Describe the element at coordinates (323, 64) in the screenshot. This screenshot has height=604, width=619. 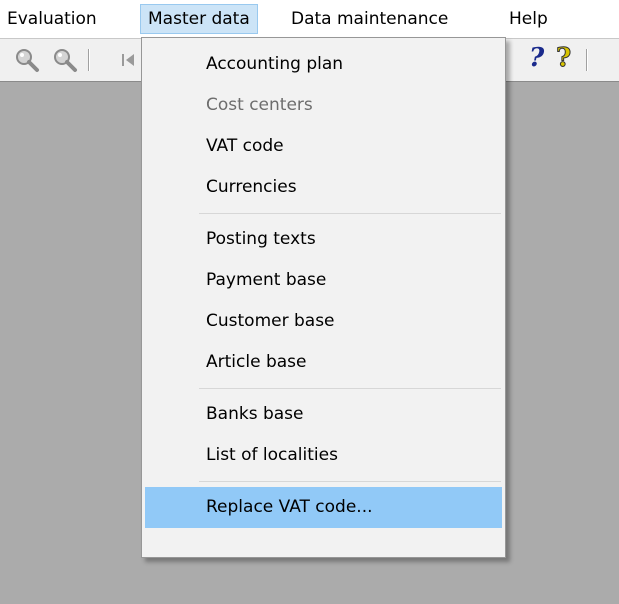
I see `menu-item-accounting-plan: Accounting plan` at that location.